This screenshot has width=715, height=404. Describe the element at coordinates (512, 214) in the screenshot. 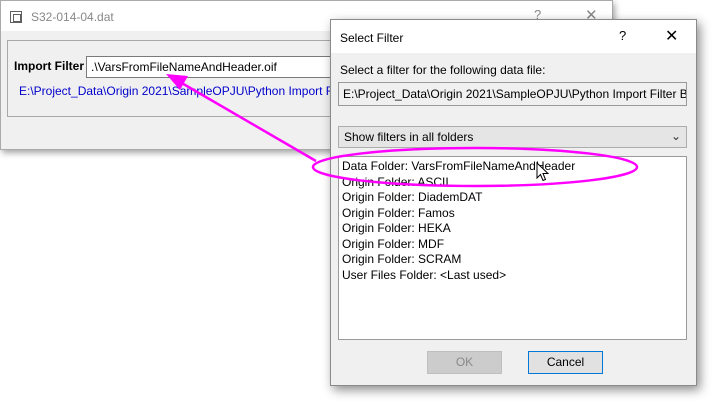

I see `filter-list-item: Origin Folder: Famos` at that location.